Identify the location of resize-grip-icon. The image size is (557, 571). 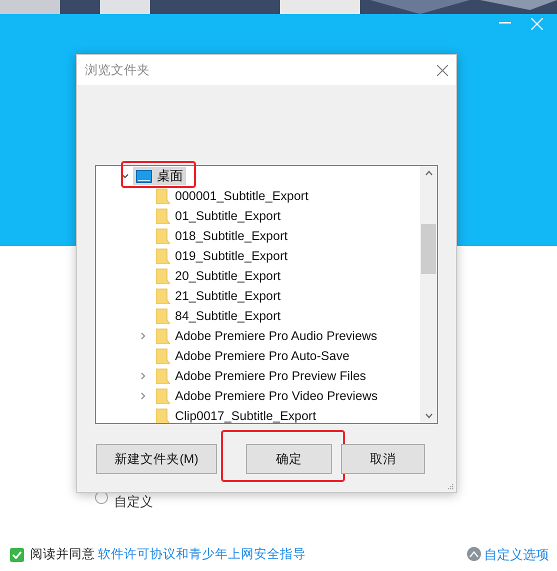
(450, 486).